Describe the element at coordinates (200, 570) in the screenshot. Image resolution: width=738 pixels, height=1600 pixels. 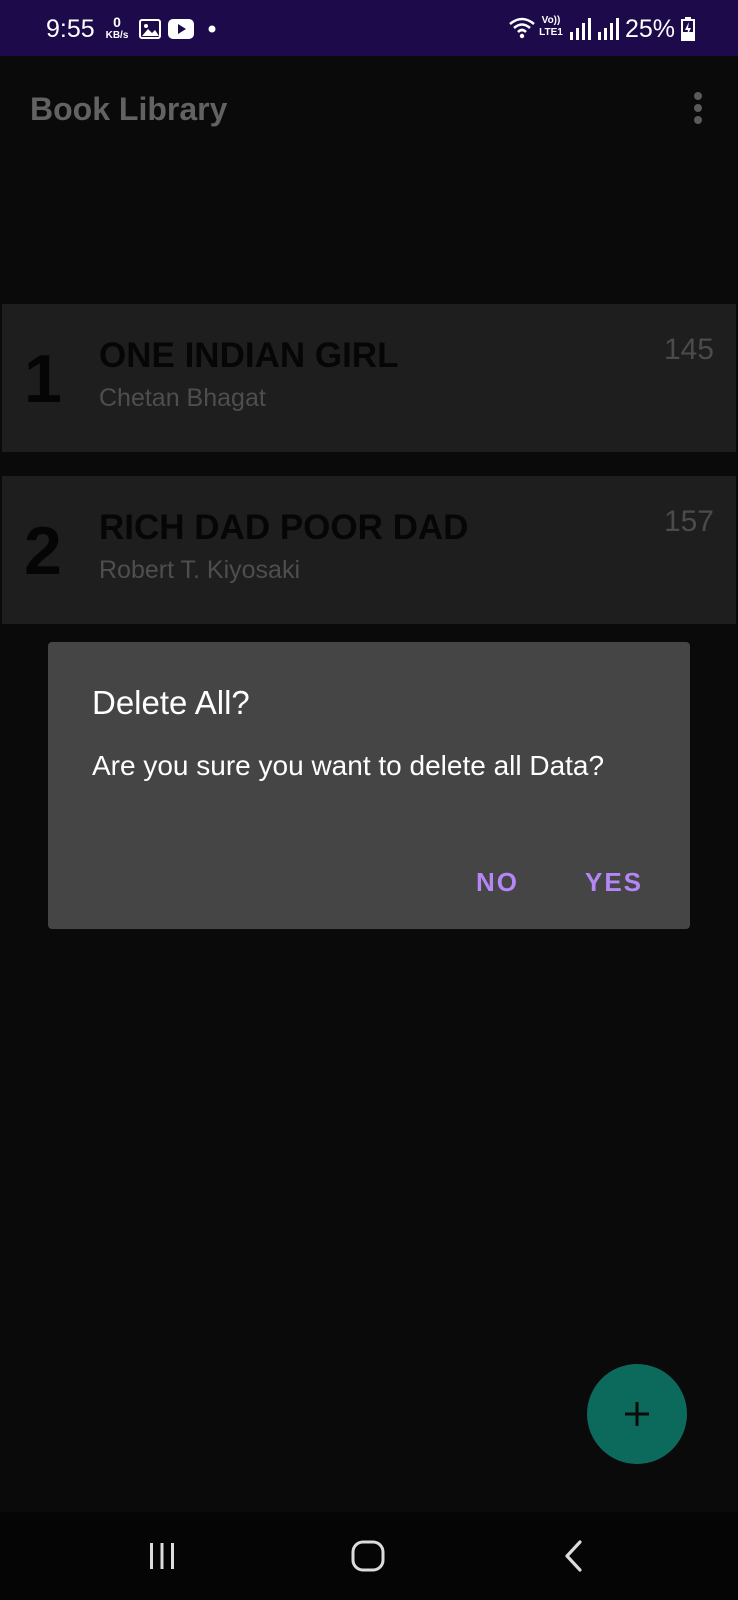
I see `book-author: Robert T. Kiyosaki` at that location.